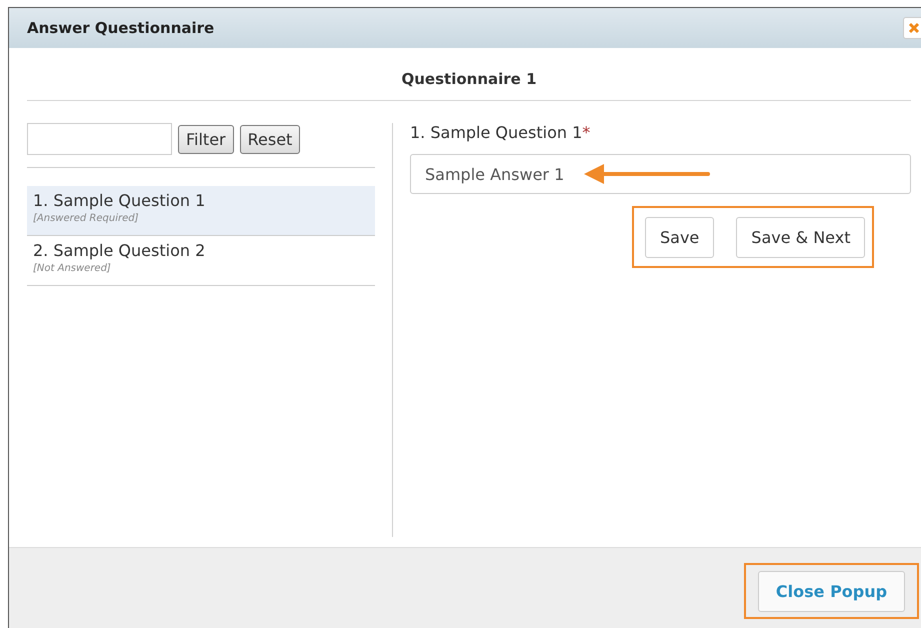 Image resolution: width=921 pixels, height=628 pixels. Describe the element at coordinates (201, 261) in the screenshot. I see `question-item: 2. Sample Question 2 [Not Answered]` at that location.